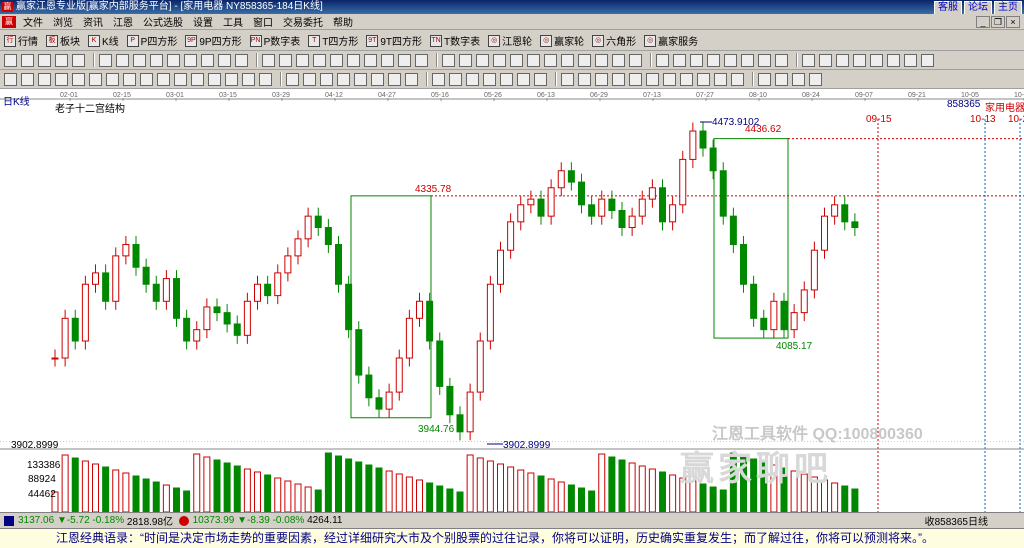  Describe the element at coordinates (303, 21) in the screenshot. I see `menu-trade: 交易委托` at that location.